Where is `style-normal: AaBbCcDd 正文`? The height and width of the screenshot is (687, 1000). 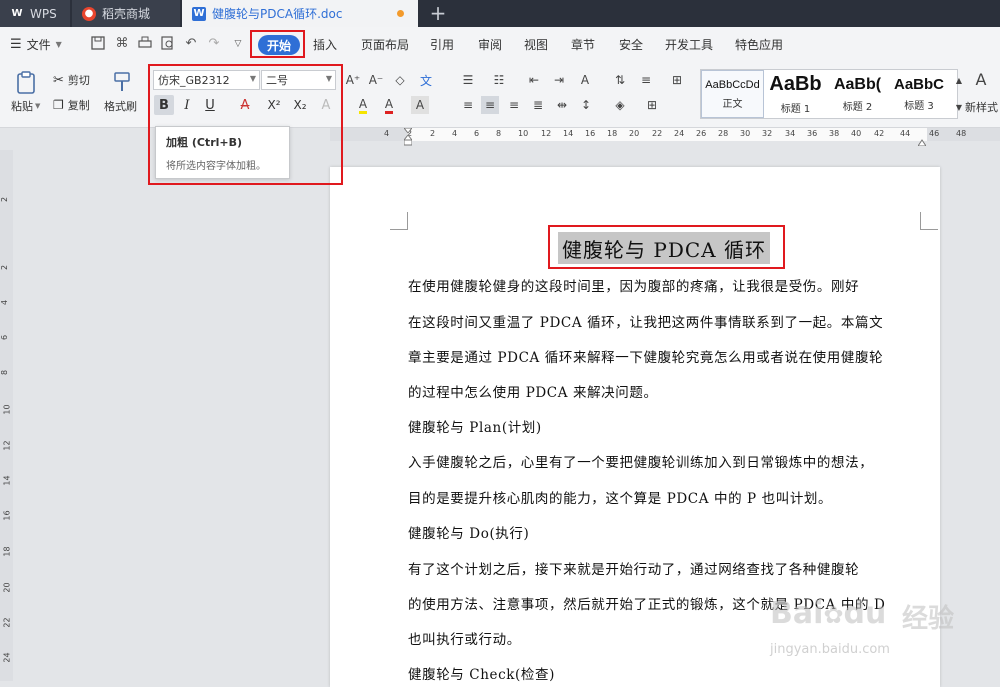
style-normal: AaBbCcDd 正文 is located at coordinates (732, 94).